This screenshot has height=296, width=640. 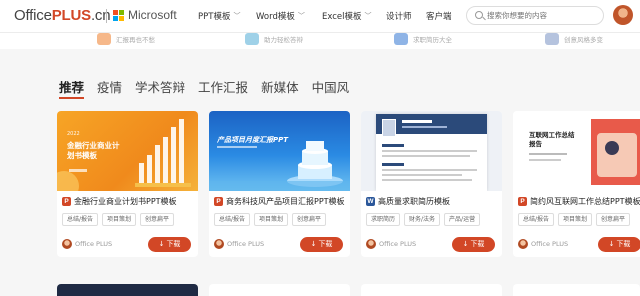 I want to click on template-thumbnail: 产品项目月度汇报PPT, so click(x=279, y=151).